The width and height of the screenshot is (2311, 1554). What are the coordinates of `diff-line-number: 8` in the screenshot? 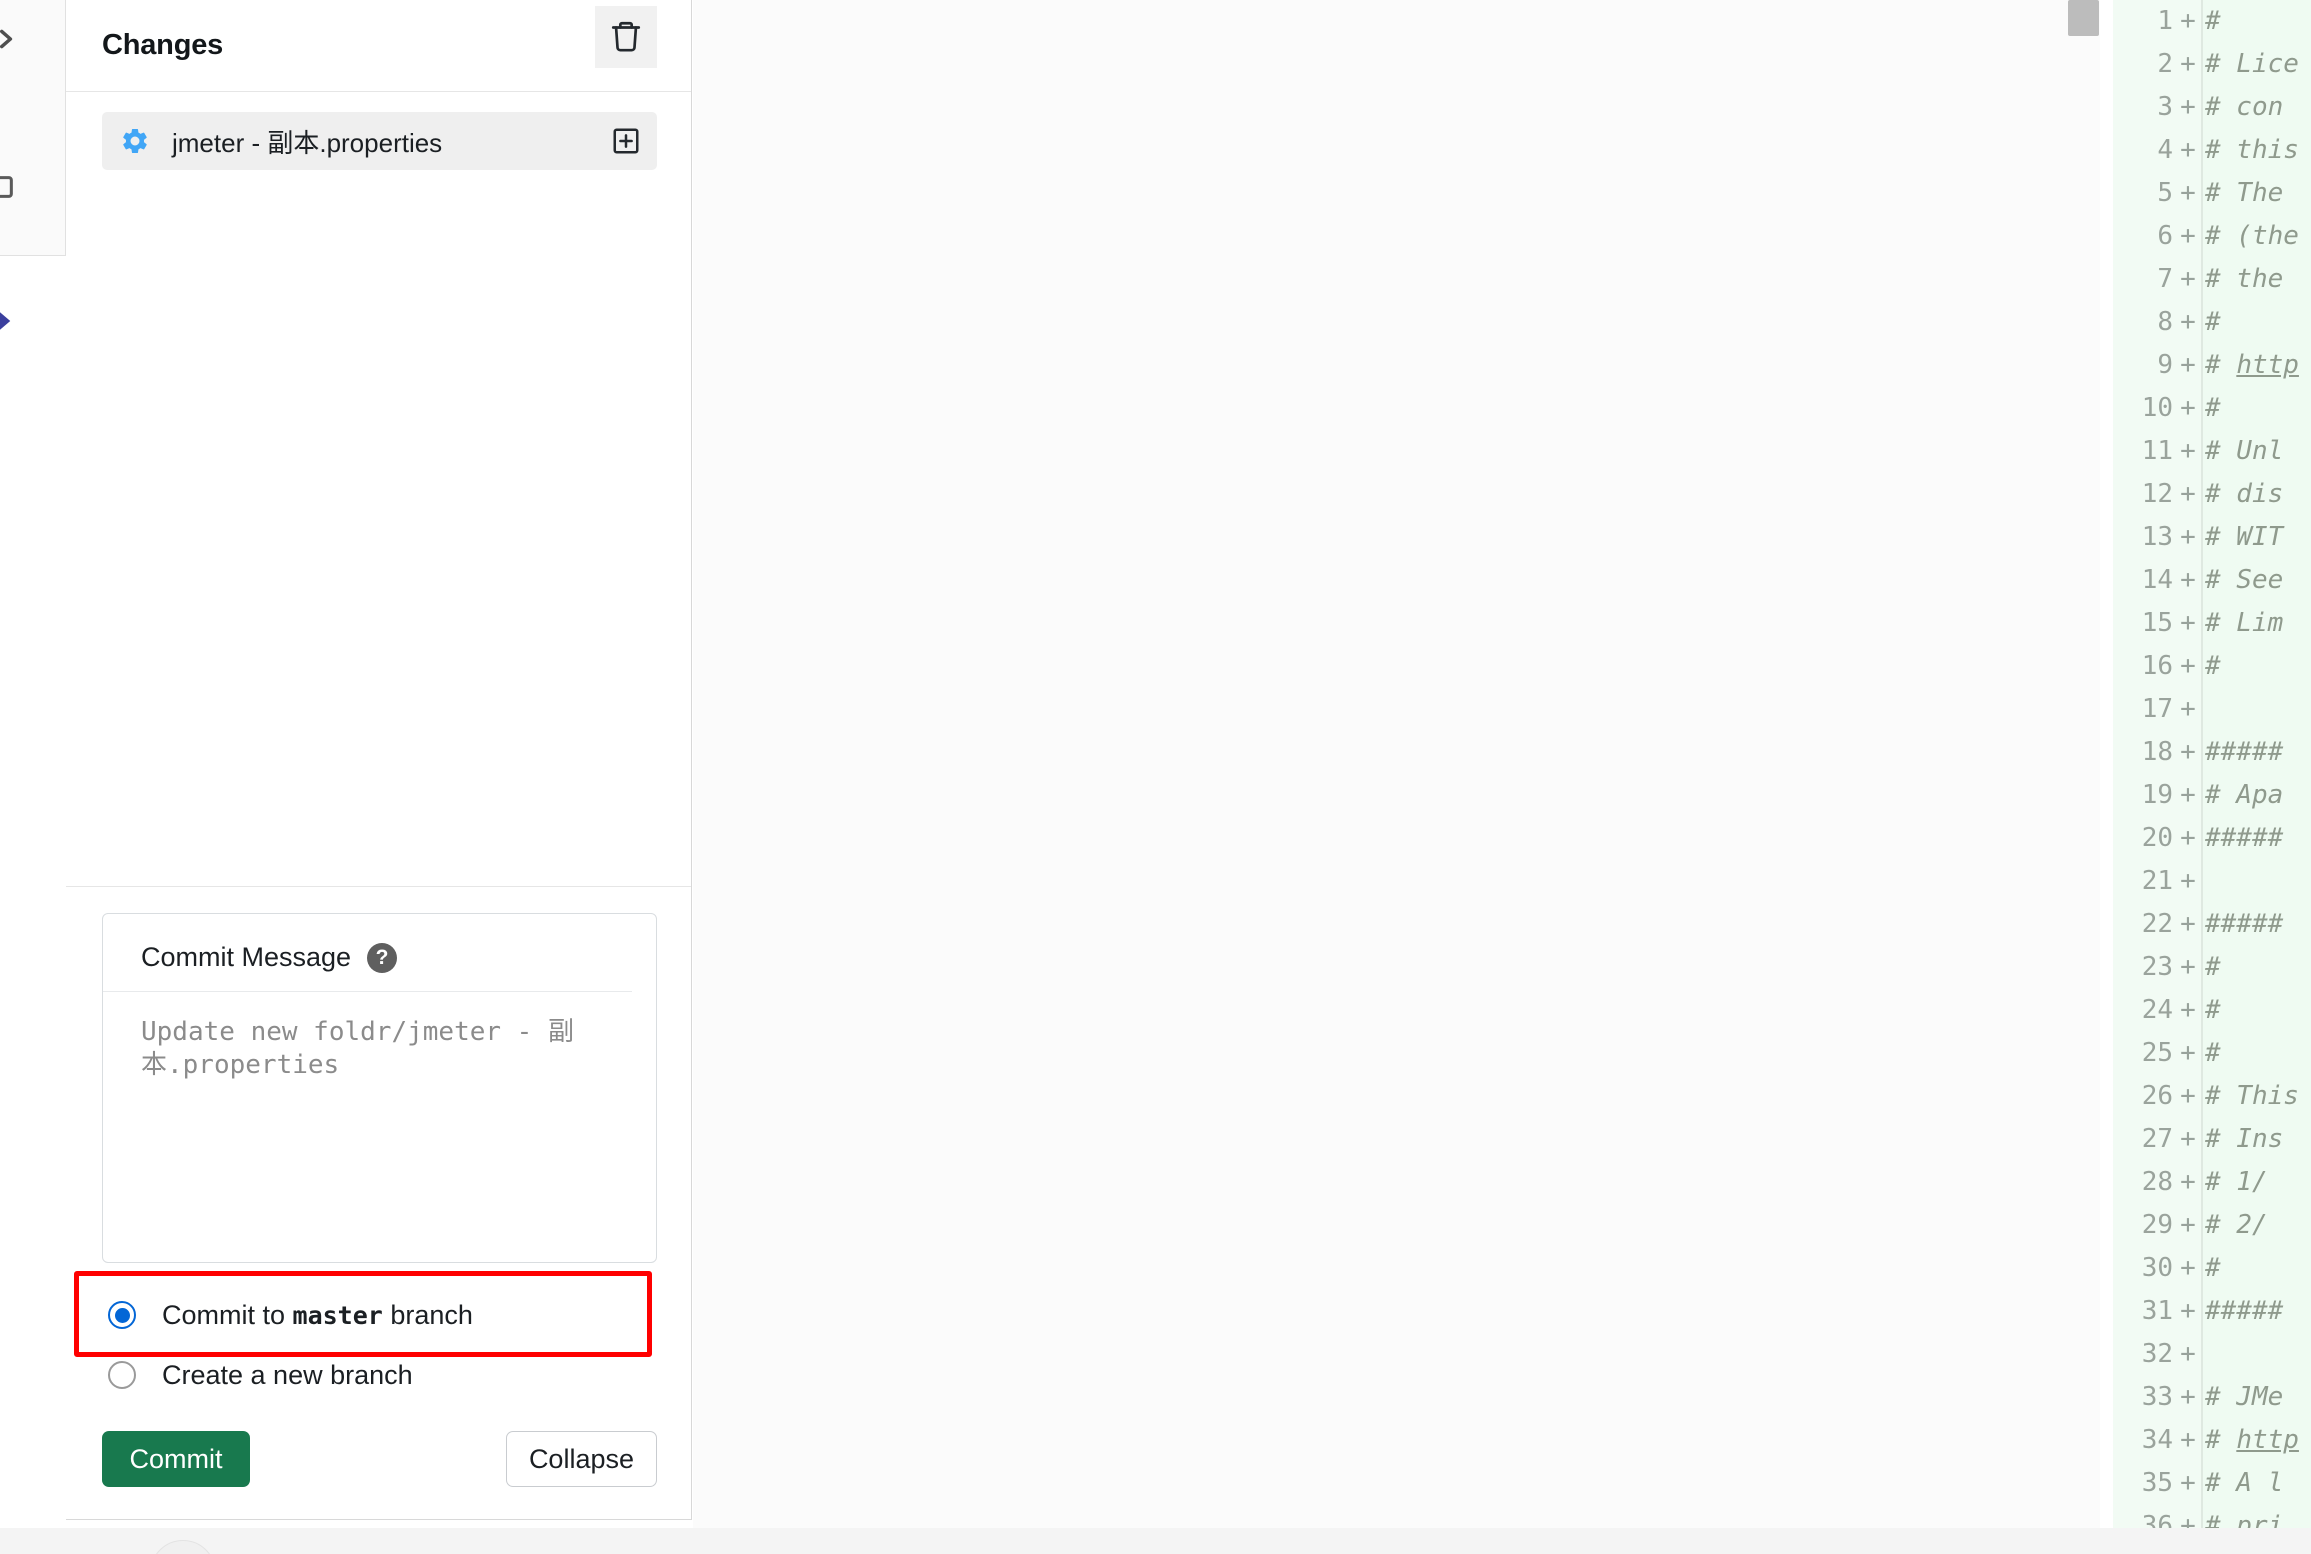 It's located at (2144, 322).